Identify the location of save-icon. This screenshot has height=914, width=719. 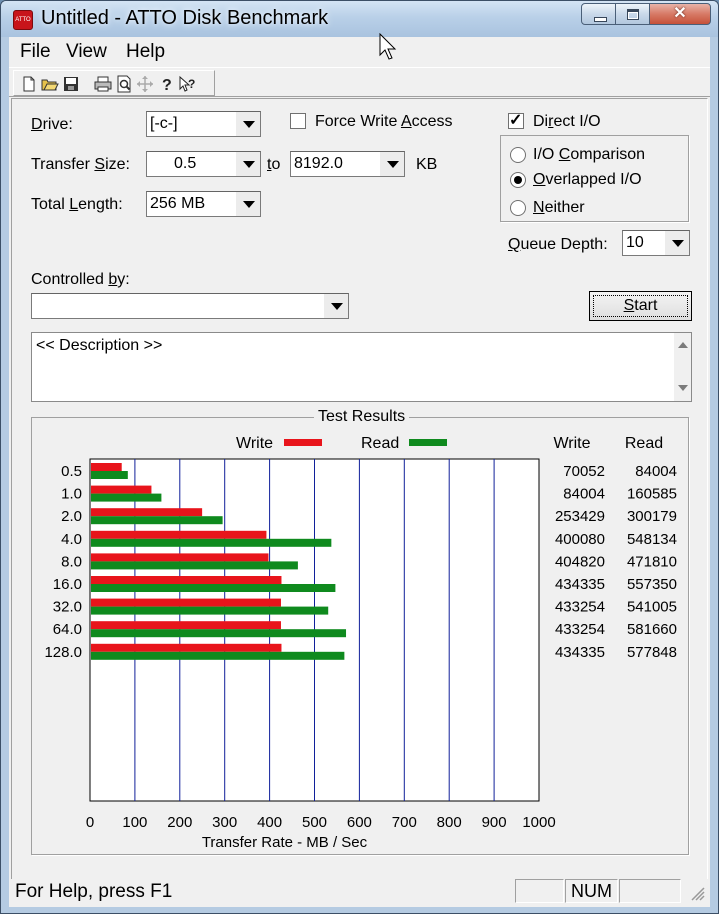
(71, 84).